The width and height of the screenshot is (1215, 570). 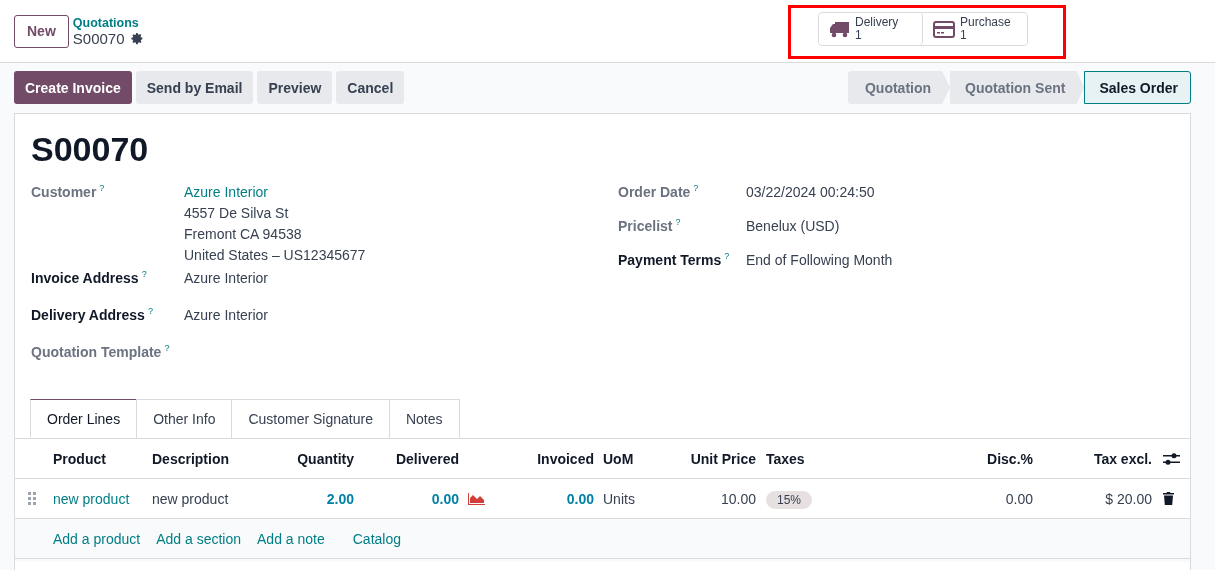 What do you see at coordinates (820, 260) in the screenshot?
I see `field-value: End of Following Month` at bounding box center [820, 260].